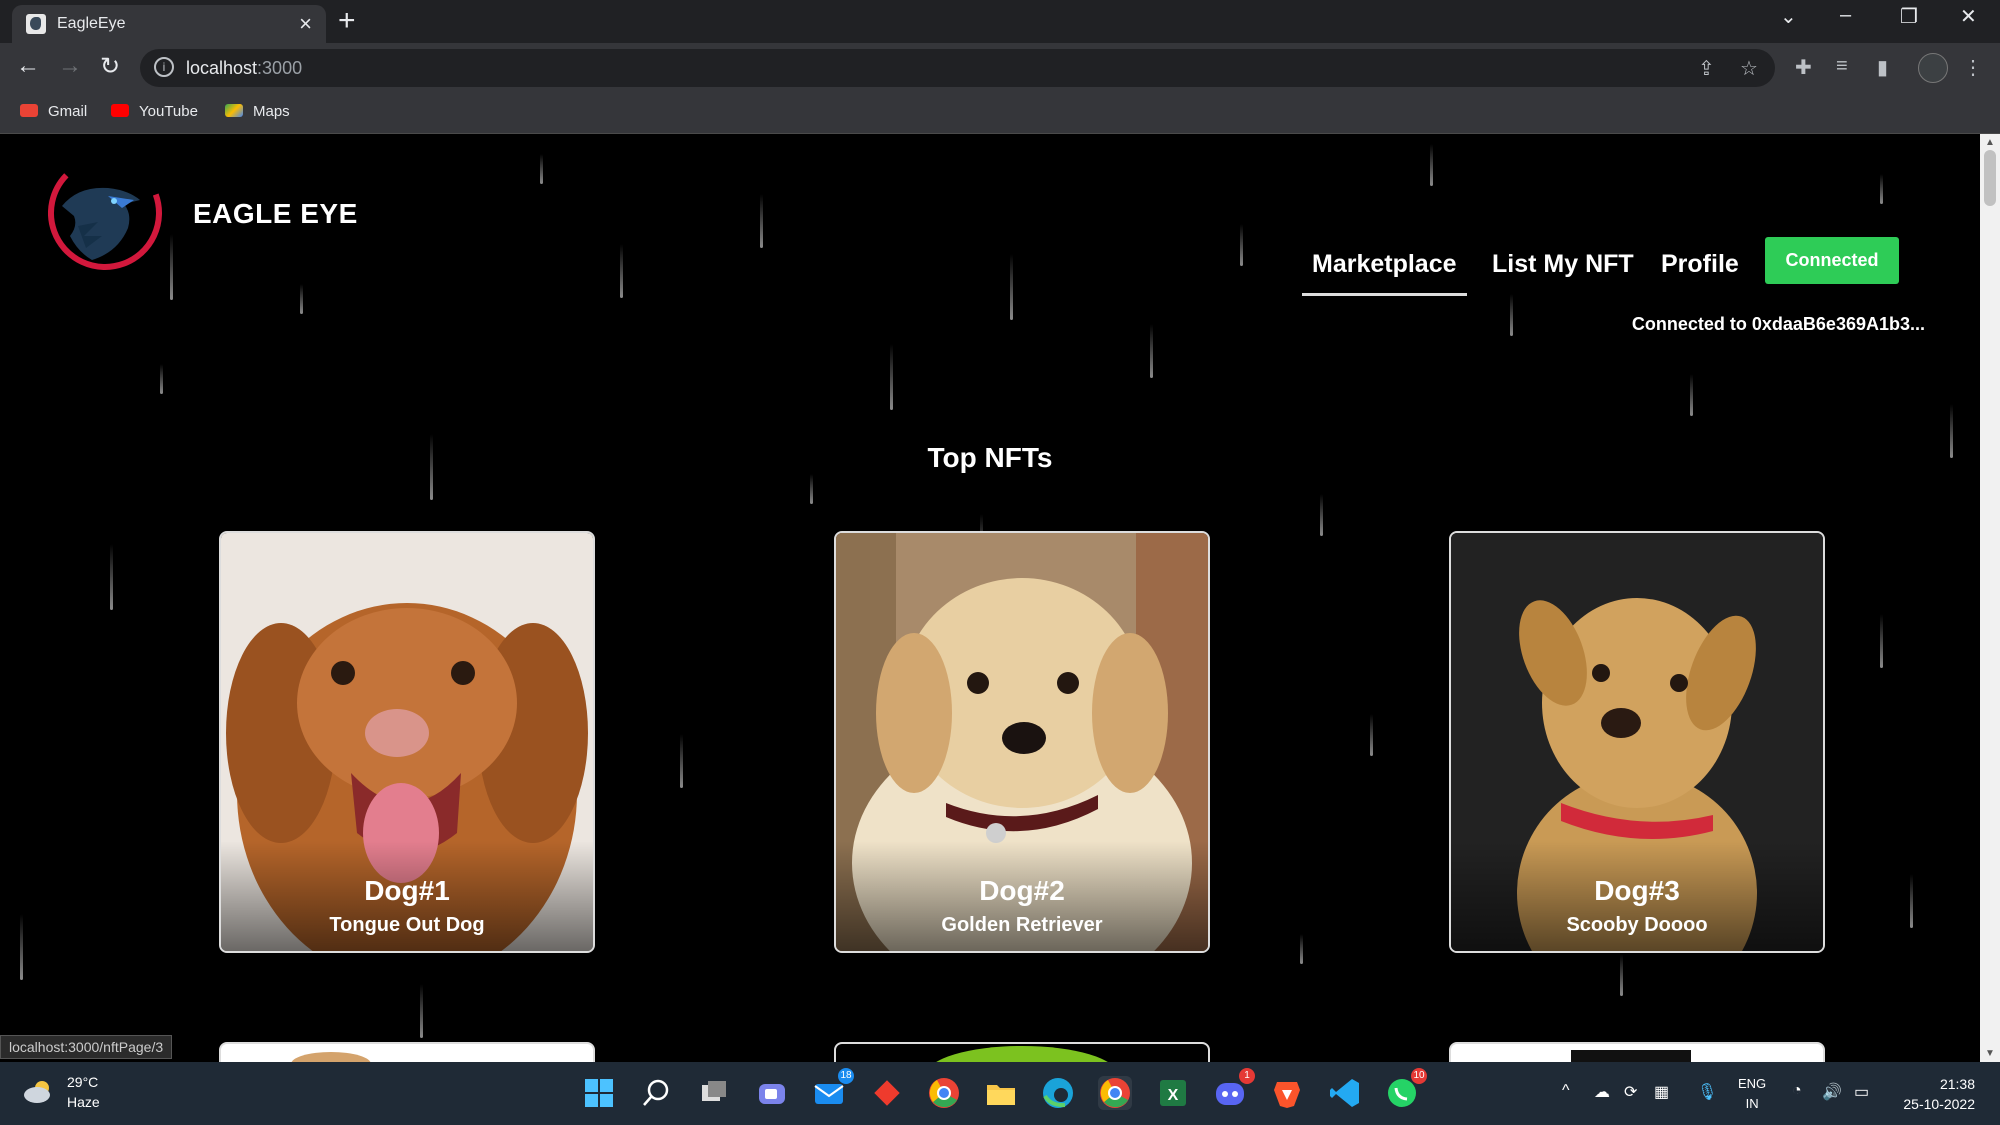 Image resolution: width=2000 pixels, height=1125 pixels. What do you see at coordinates (1990, 1053) in the screenshot?
I see `scroll-down-icon: ▼` at bounding box center [1990, 1053].